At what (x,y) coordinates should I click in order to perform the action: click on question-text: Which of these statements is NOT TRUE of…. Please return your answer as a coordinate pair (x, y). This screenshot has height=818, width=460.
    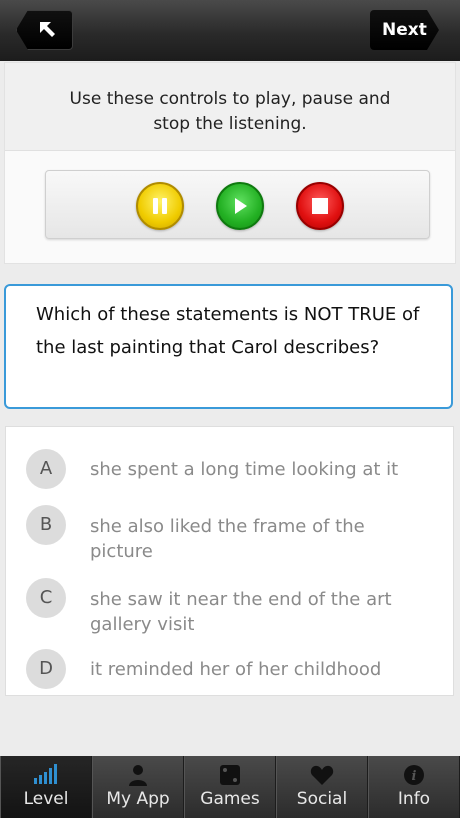
    Looking at the image, I should click on (228, 346).